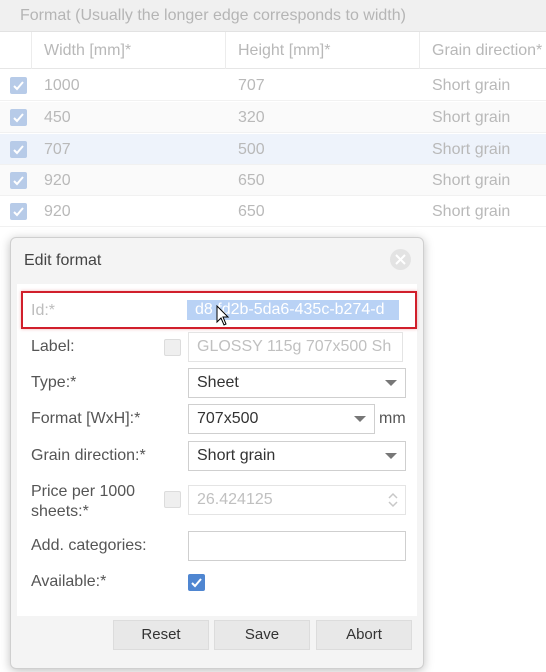  What do you see at coordinates (223, 315) in the screenshot?
I see `mouse-cursor-icon` at bounding box center [223, 315].